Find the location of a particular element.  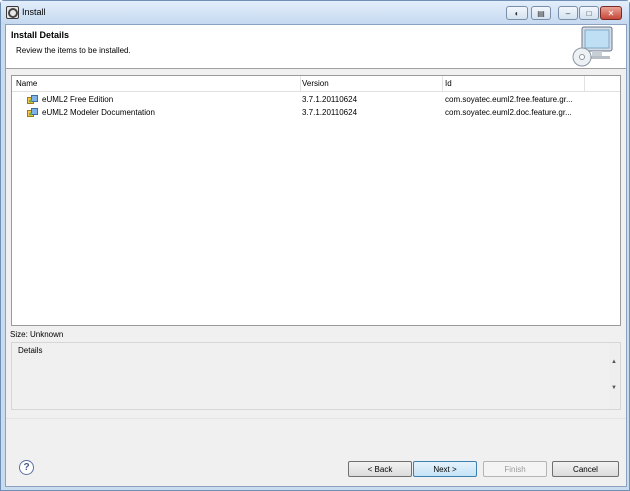

column-version: Version is located at coordinates (315, 83).